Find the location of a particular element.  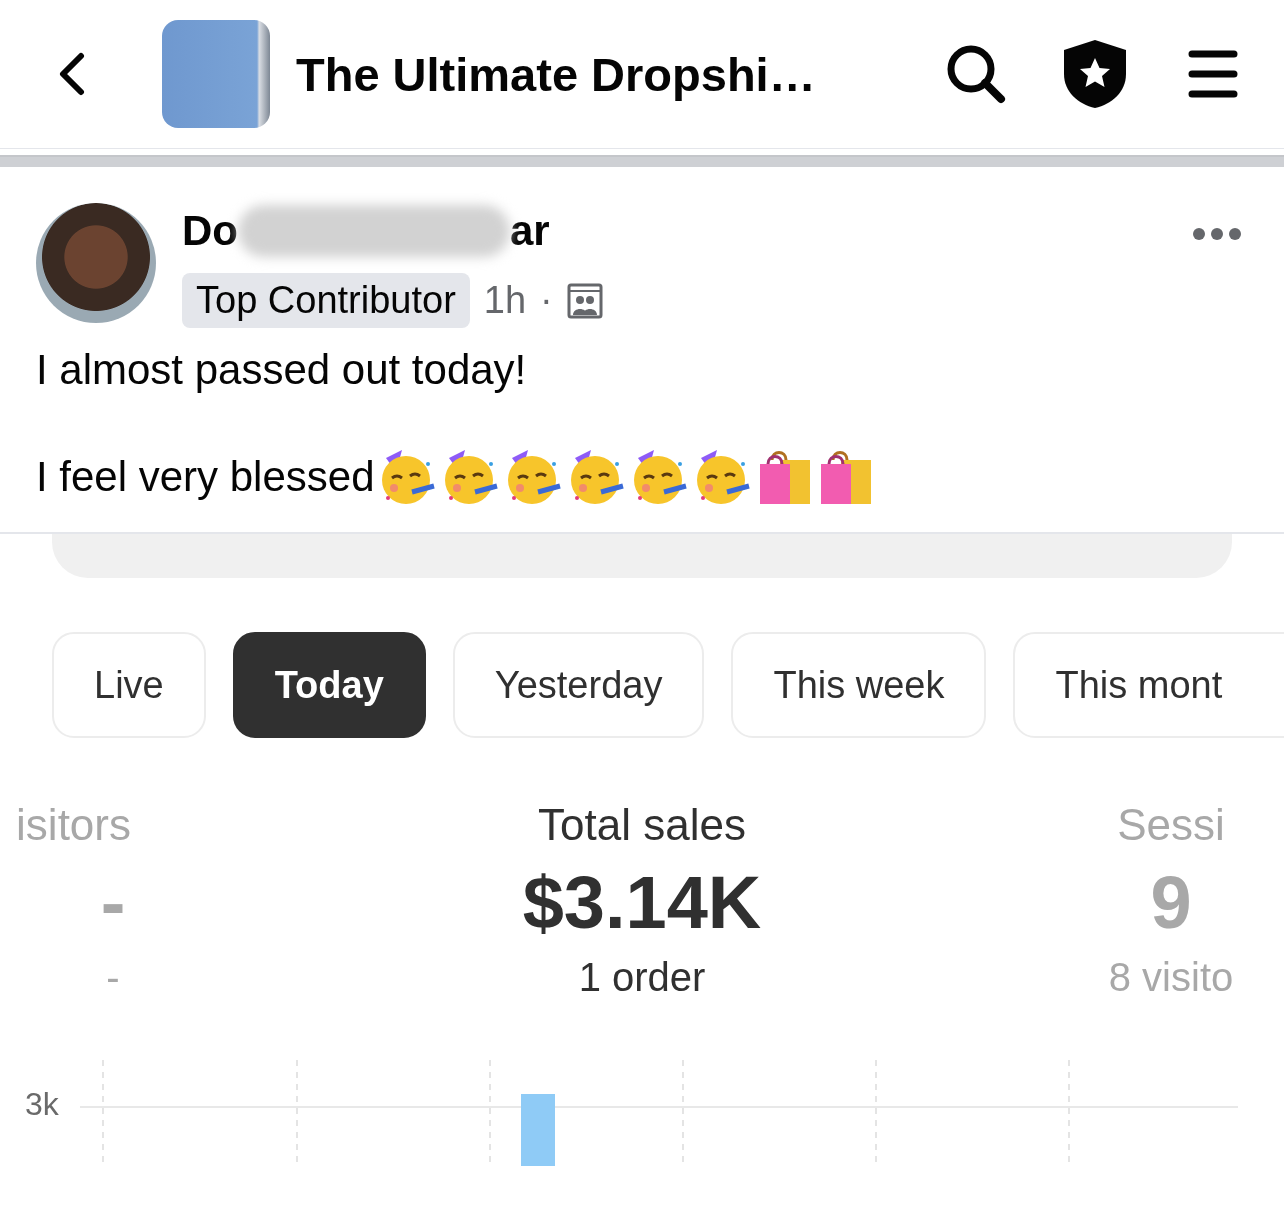

metric-label: isitors is located at coordinates (73, 825).